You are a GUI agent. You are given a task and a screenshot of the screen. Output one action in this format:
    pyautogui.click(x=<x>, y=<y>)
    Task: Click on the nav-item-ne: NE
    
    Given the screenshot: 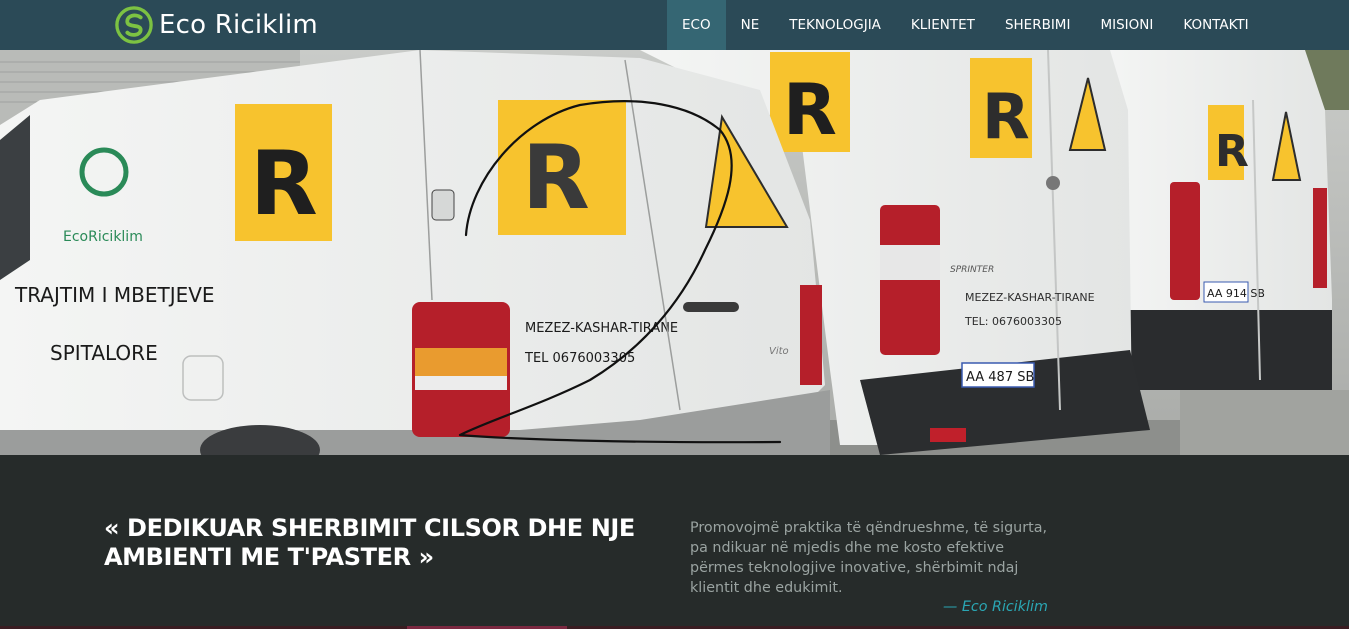 What is the action you would take?
    pyautogui.click(x=750, y=25)
    